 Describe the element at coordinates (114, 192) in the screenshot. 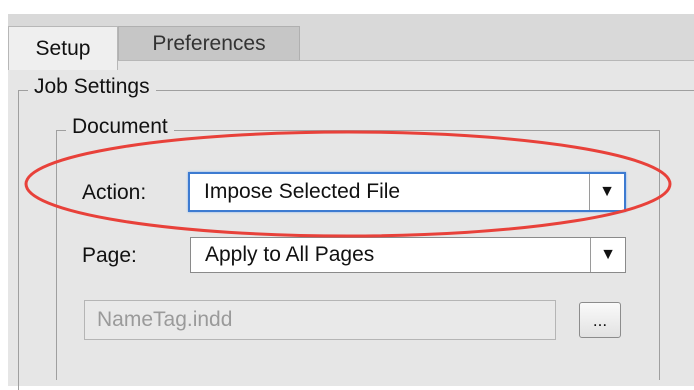

I see `action-label: Action:` at that location.